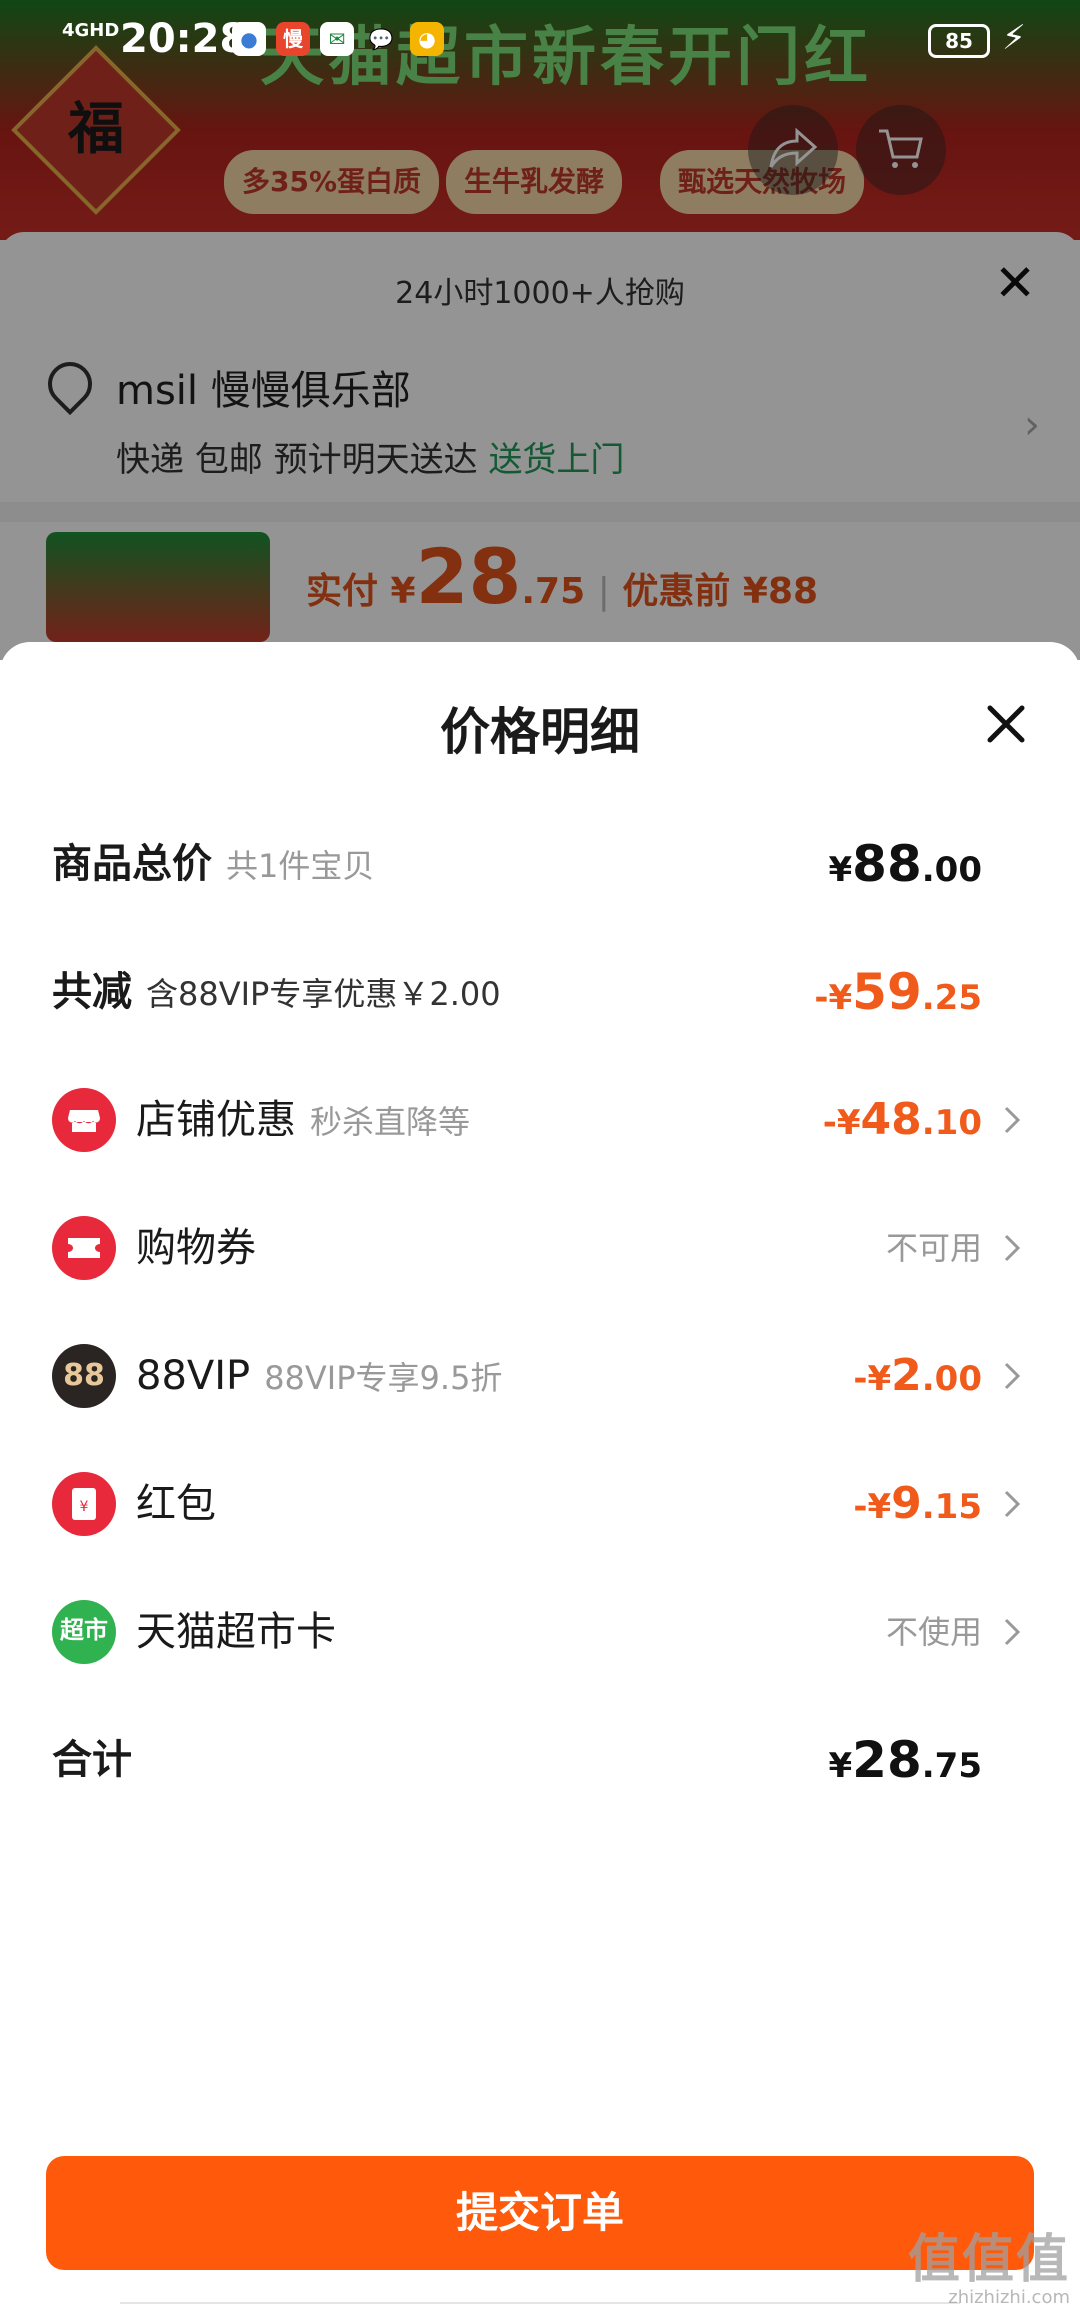 This screenshot has height=2316, width=1080. Describe the element at coordinates (293, 39) in the screenshot. I see `taobao-icon: 慢` at that location.